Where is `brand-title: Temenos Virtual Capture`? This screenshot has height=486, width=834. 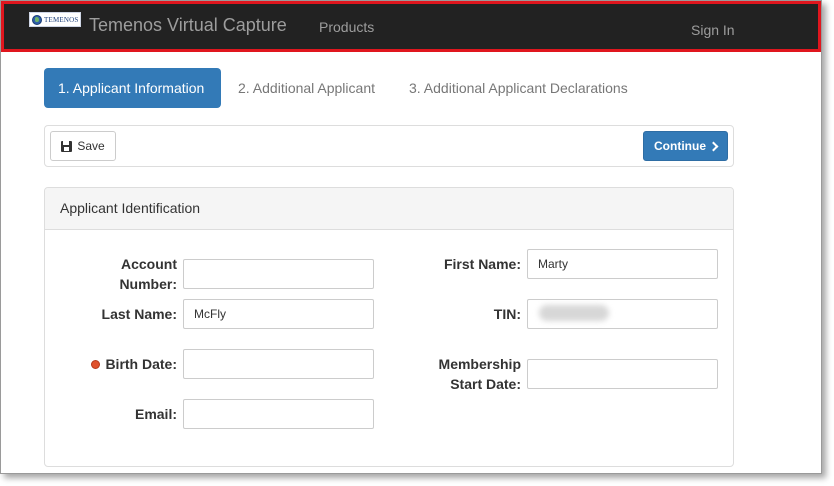
brand-title: Temenos Virtual Capture is located at coordinates (188, 25).